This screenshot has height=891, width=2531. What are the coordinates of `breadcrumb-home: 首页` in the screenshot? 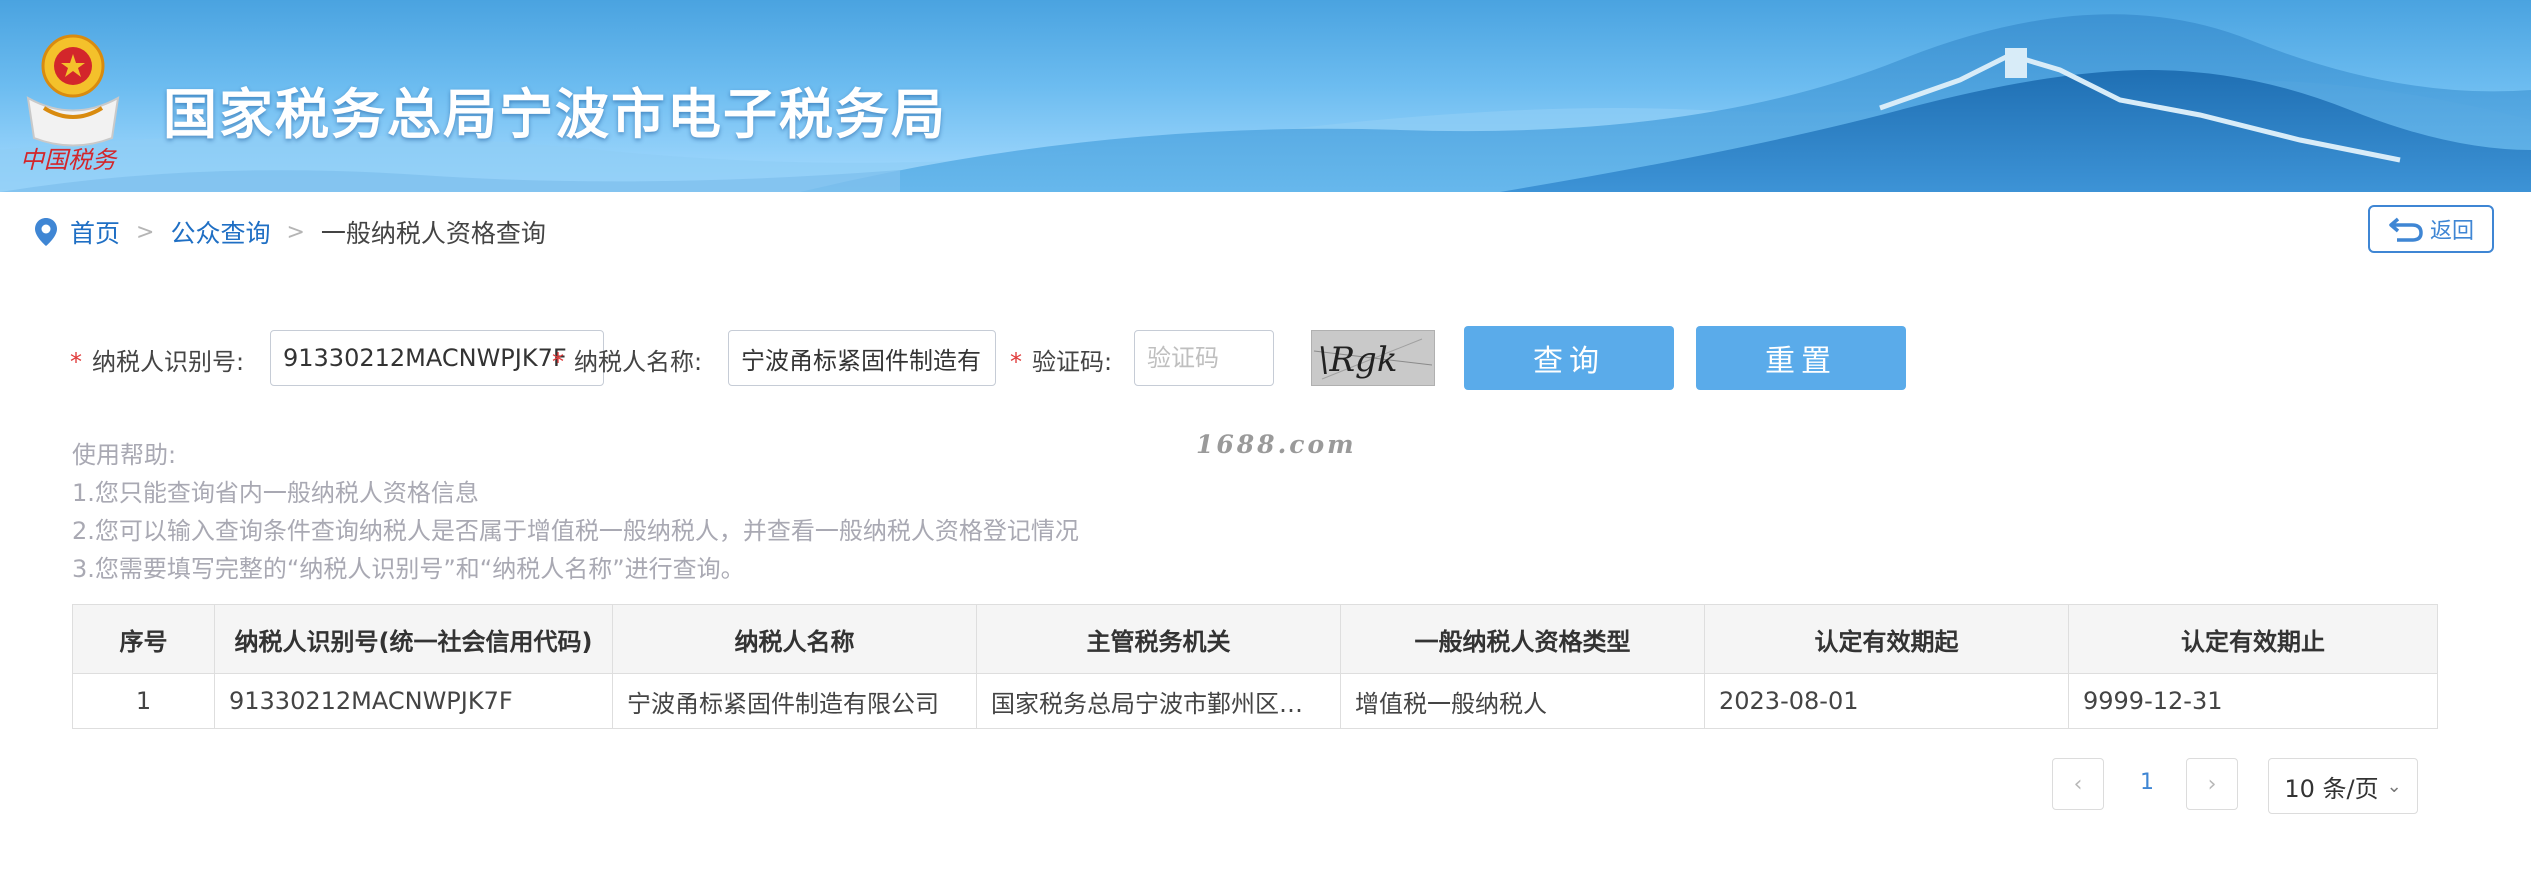 It's located at (95, 232).